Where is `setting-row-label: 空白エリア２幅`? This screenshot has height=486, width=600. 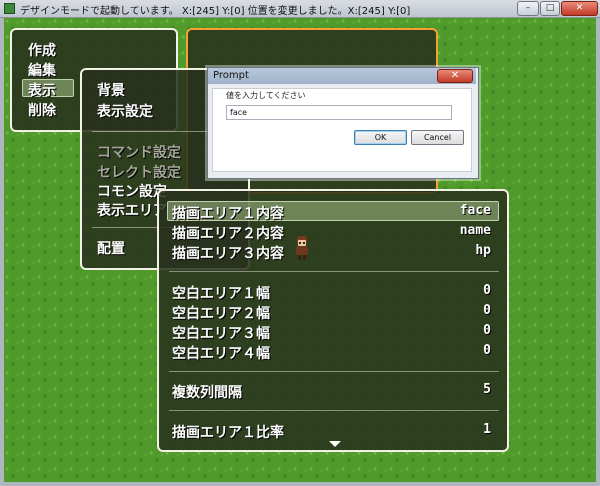 setting-row-label: 空白エリア２幅 is located at coordinates (221, 313).